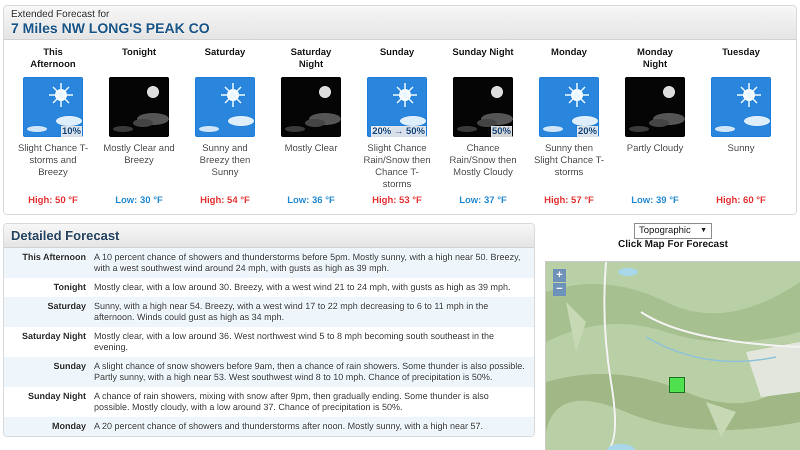 The image size is (800, 450). Describe the element at coordinates (559, 275) in the screenshot. I see `zoom-in-button: +` at that location.